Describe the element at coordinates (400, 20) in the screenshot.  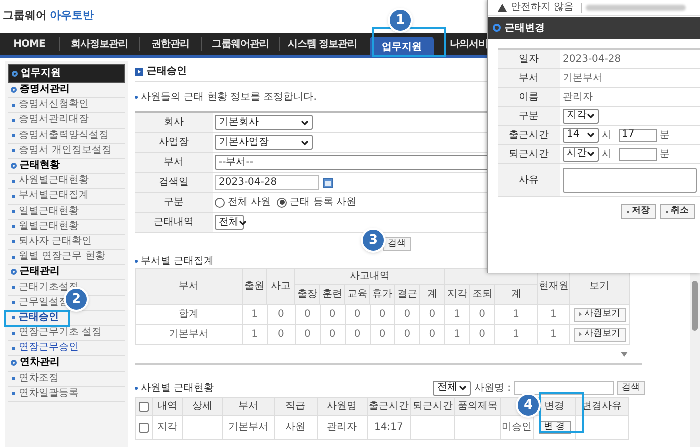
I see `step-marker: 1` at that location.